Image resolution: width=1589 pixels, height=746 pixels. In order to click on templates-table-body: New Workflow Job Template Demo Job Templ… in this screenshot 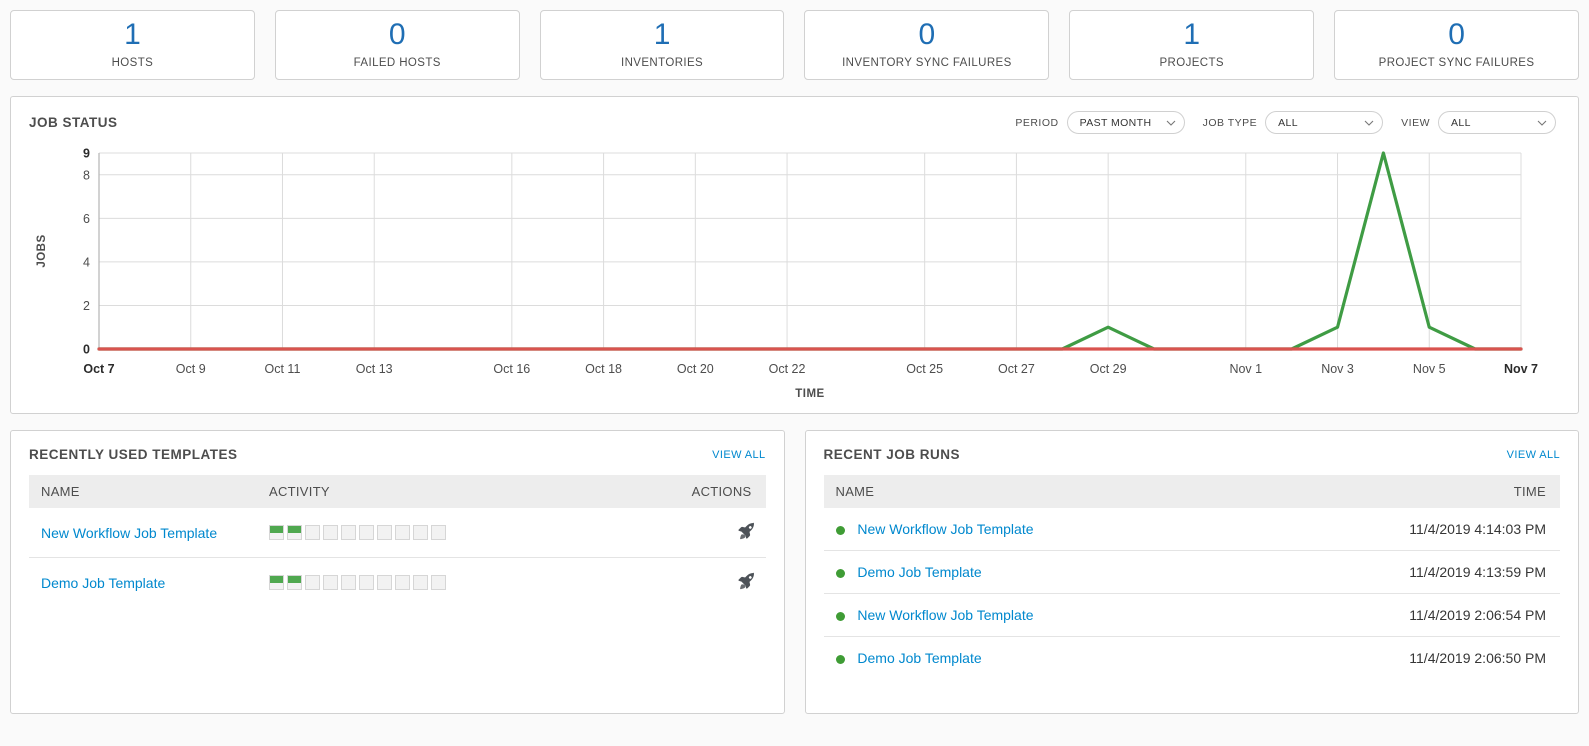, I will do `click(397, 557)`.